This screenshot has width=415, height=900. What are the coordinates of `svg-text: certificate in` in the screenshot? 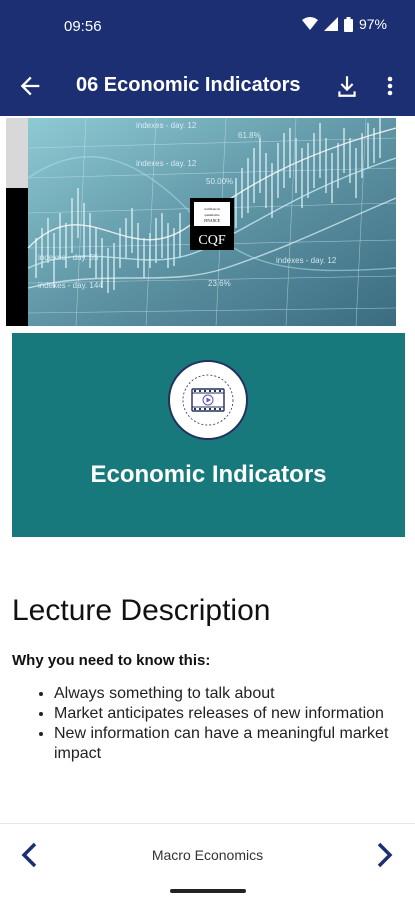 It's located at (212, 209).